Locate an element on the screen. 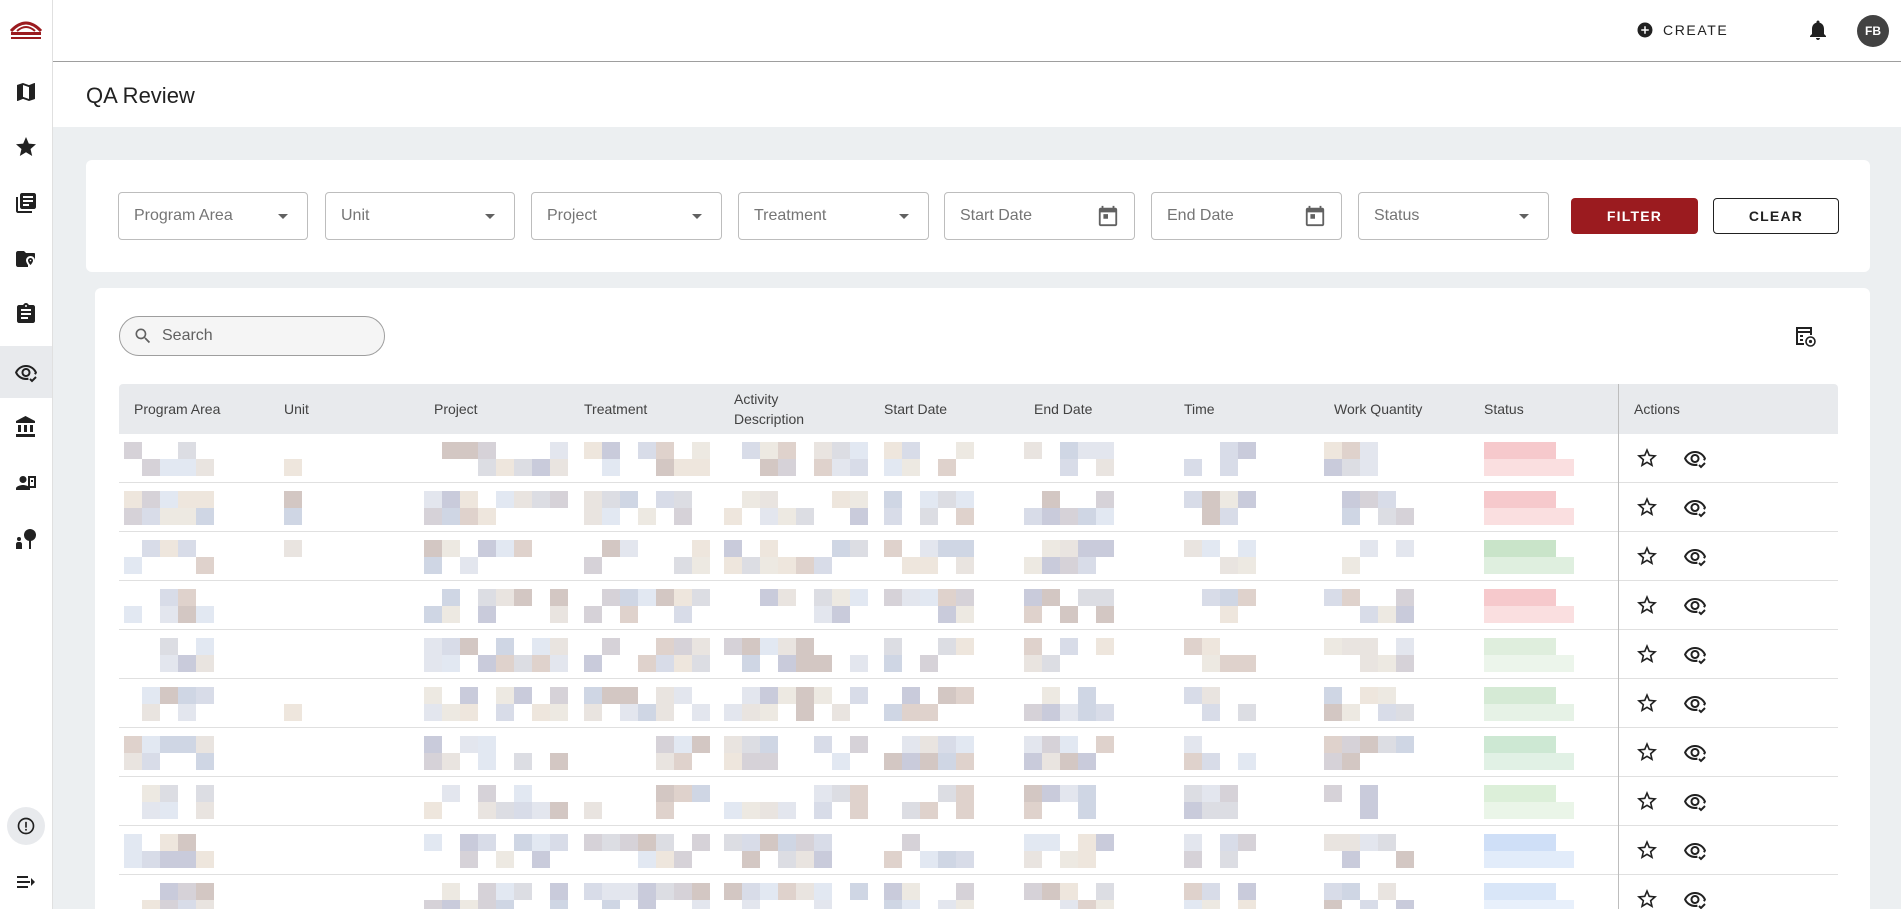 Image resolution: width=1901 pixels, height=909 pixels. create-button: CREATE is located at coordinates (1682, 30).